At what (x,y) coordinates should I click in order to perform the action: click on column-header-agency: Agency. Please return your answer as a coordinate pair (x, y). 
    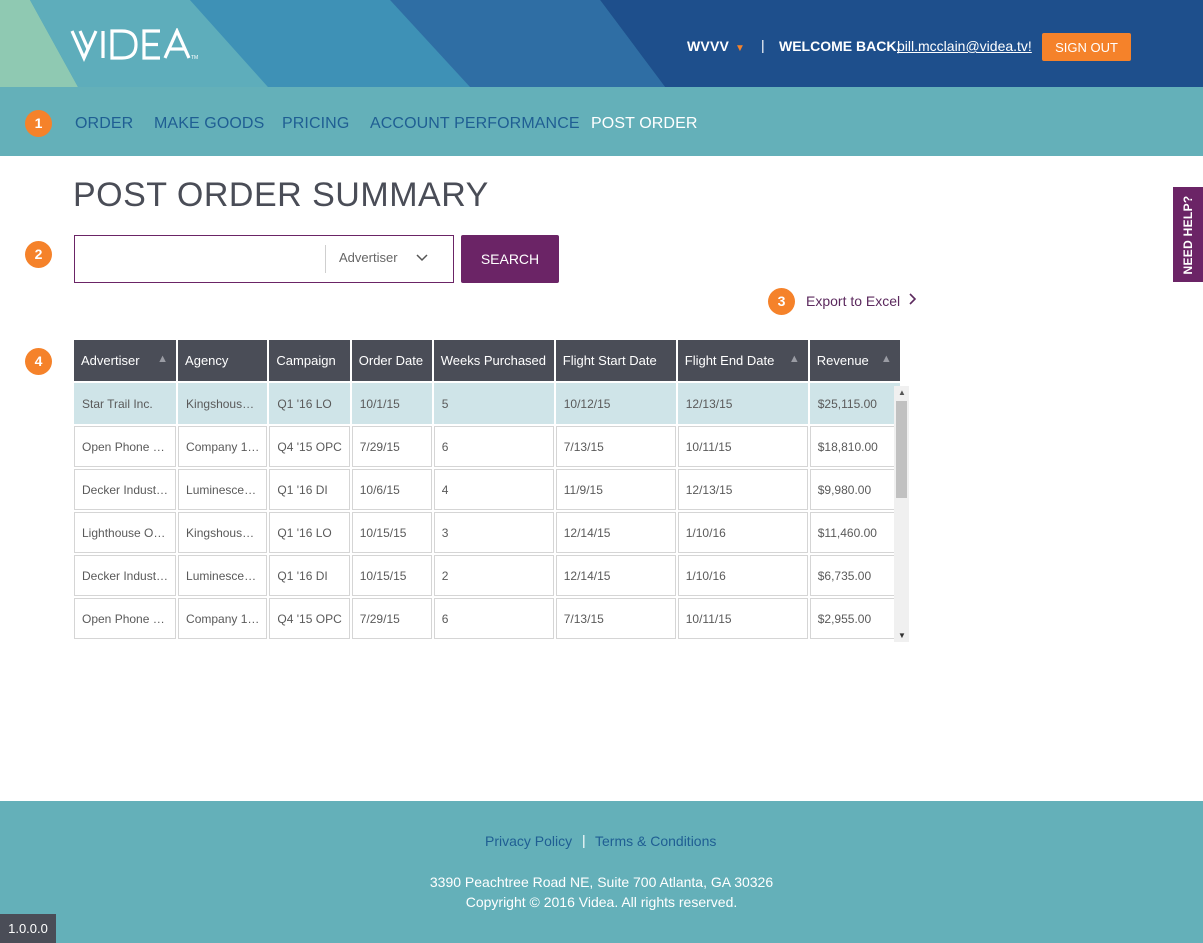
    Looking at the image, I should click on (223, 360).